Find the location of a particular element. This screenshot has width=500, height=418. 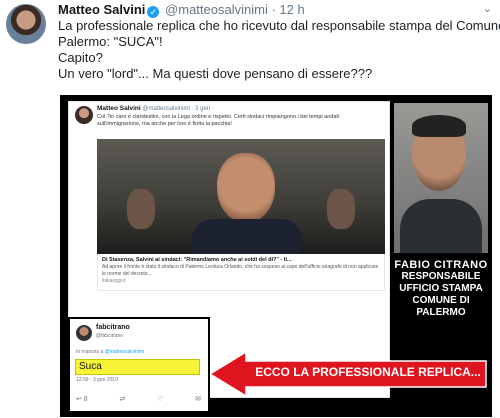

profile-avatar is located at coordinates (26, 24).